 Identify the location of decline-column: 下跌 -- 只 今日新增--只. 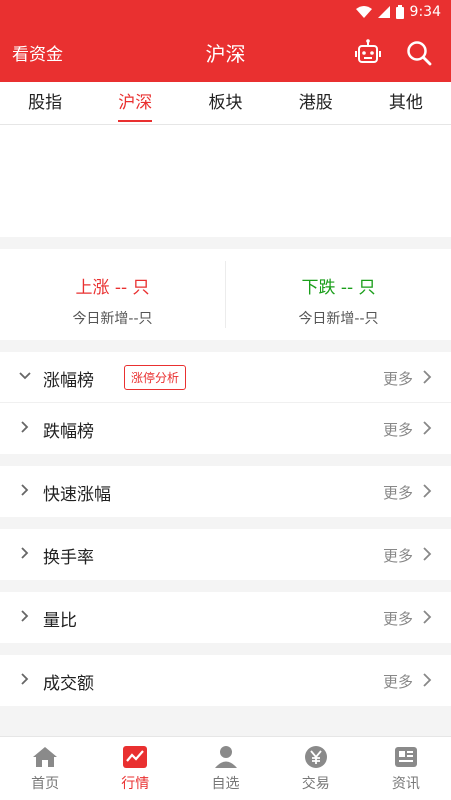
(338, 294).